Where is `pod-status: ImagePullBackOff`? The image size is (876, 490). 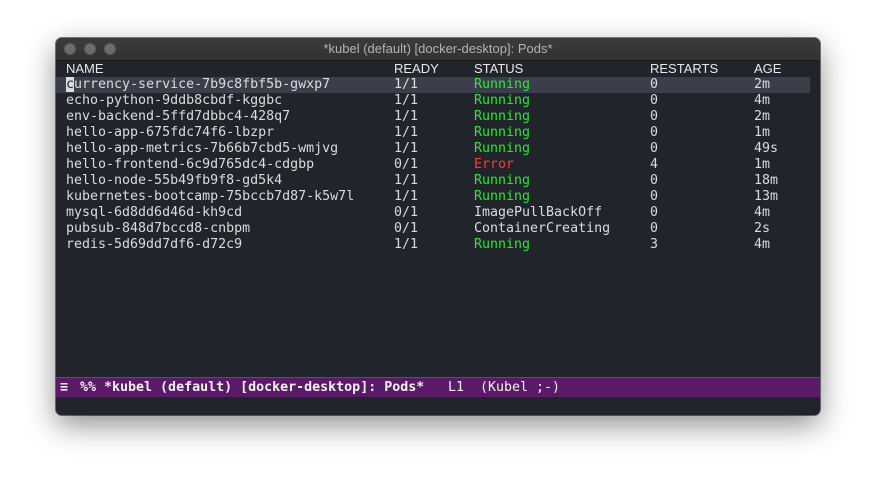 pod-status: ImagePullBackOff is located at coordinates (538, 212).